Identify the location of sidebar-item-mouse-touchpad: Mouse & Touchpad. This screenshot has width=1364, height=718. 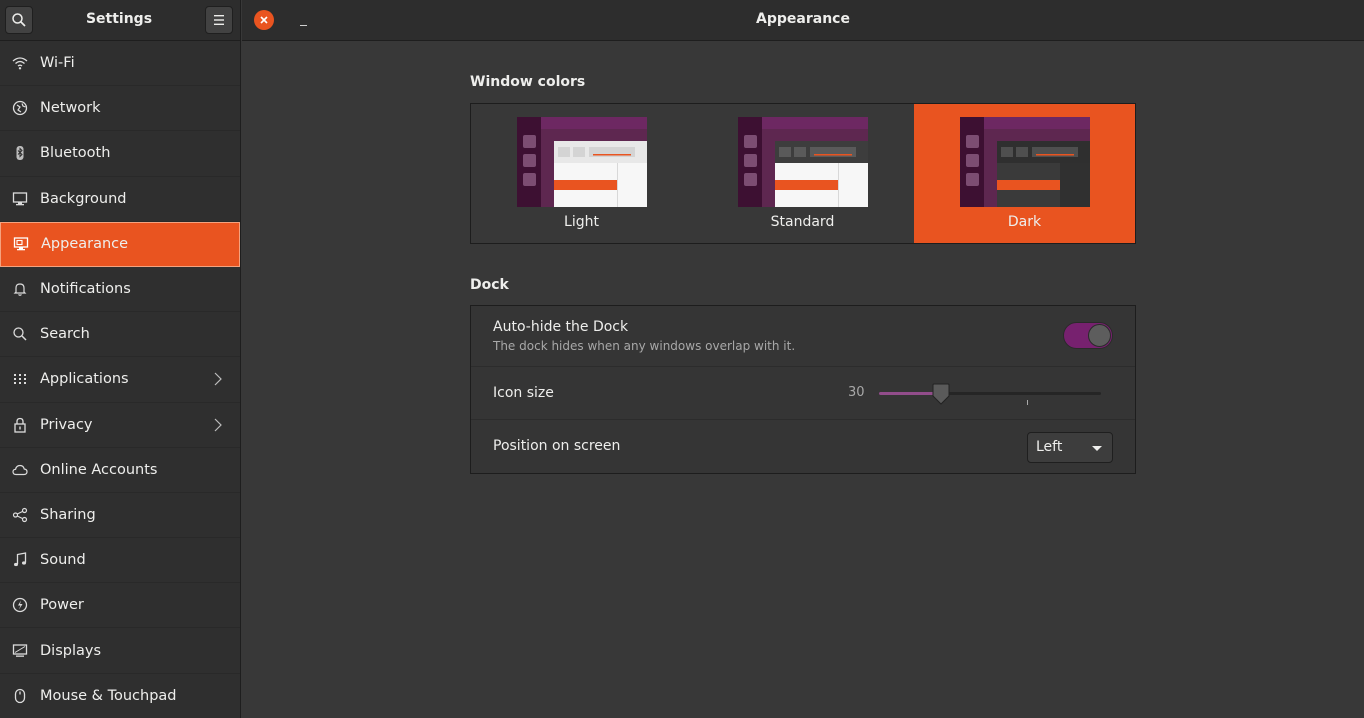
(120, 696).